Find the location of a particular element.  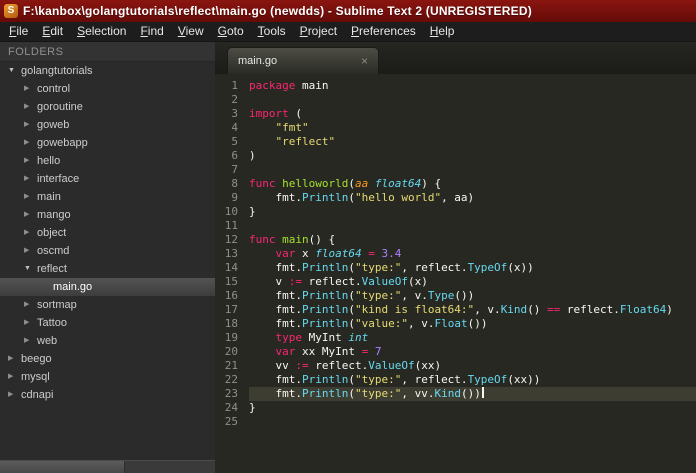

code-line-15: 15 v := reflect.ValueOf(x) is located at coordinates (455, 282).